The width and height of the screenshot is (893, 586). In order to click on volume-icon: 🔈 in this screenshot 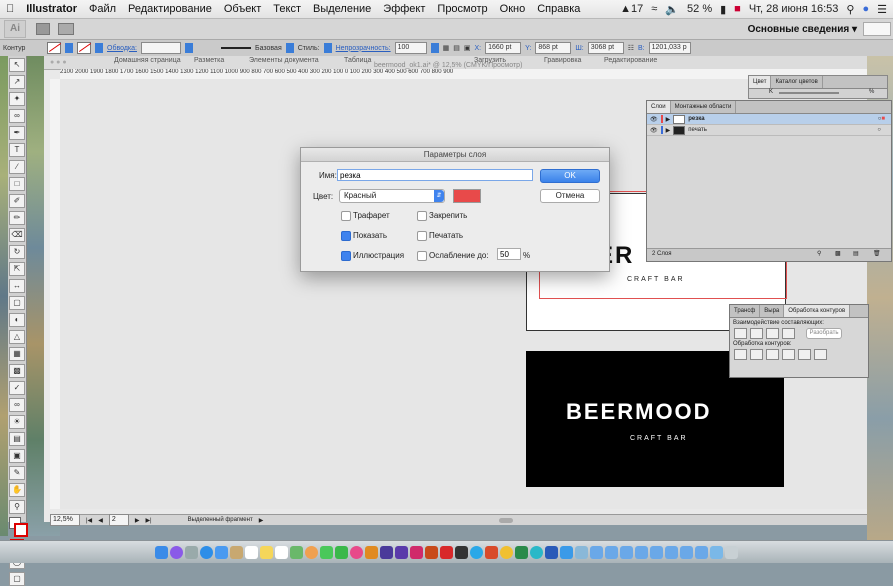, I will do `click(672, 9)`.